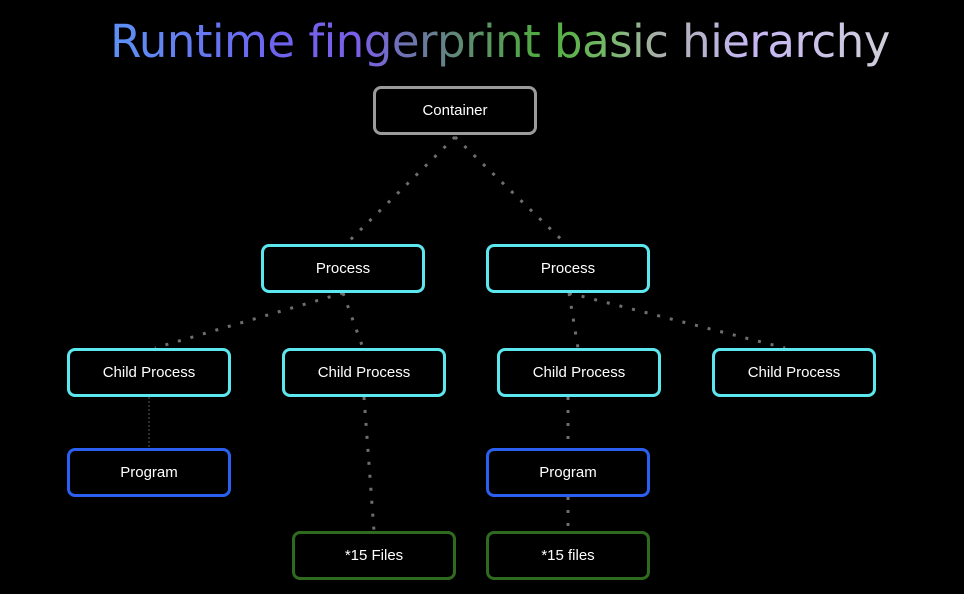  I want to click on edge-container-process-left, so click(400, 190).